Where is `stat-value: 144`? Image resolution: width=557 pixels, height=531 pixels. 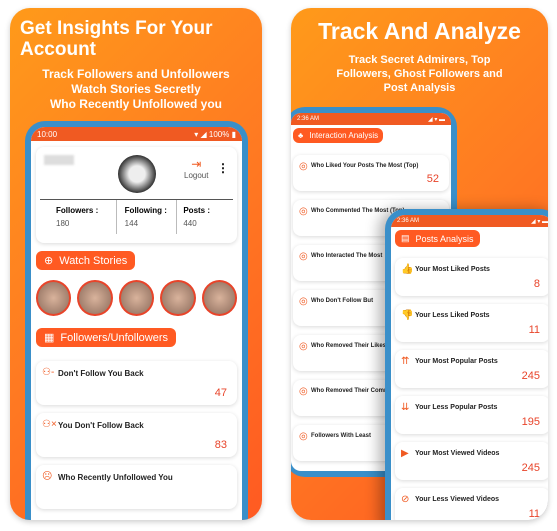 stat-value: 144 is located at coordinates (131, 223).